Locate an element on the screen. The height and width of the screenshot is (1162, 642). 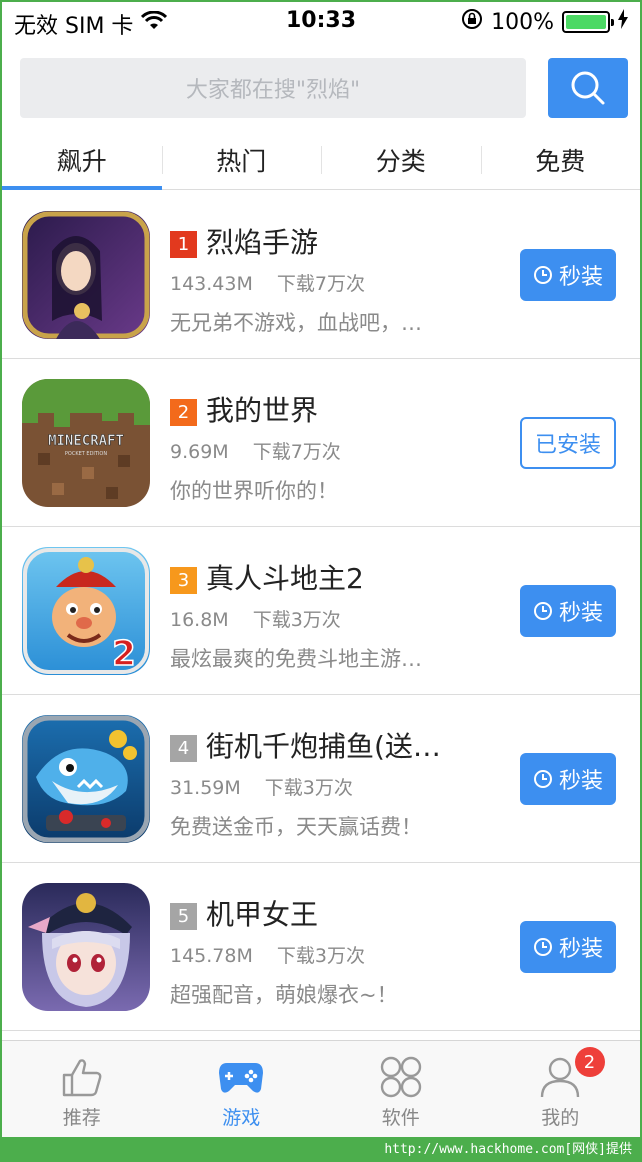
tabbar-label: 软件 is located at coordinates (400, 1118).